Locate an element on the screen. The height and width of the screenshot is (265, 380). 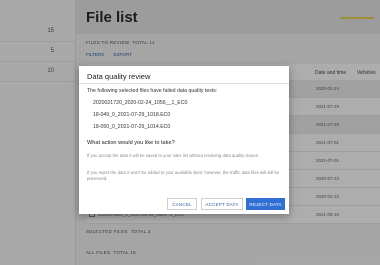
dialog-question: What action would you like to take? is located at coordinates (131, 143).